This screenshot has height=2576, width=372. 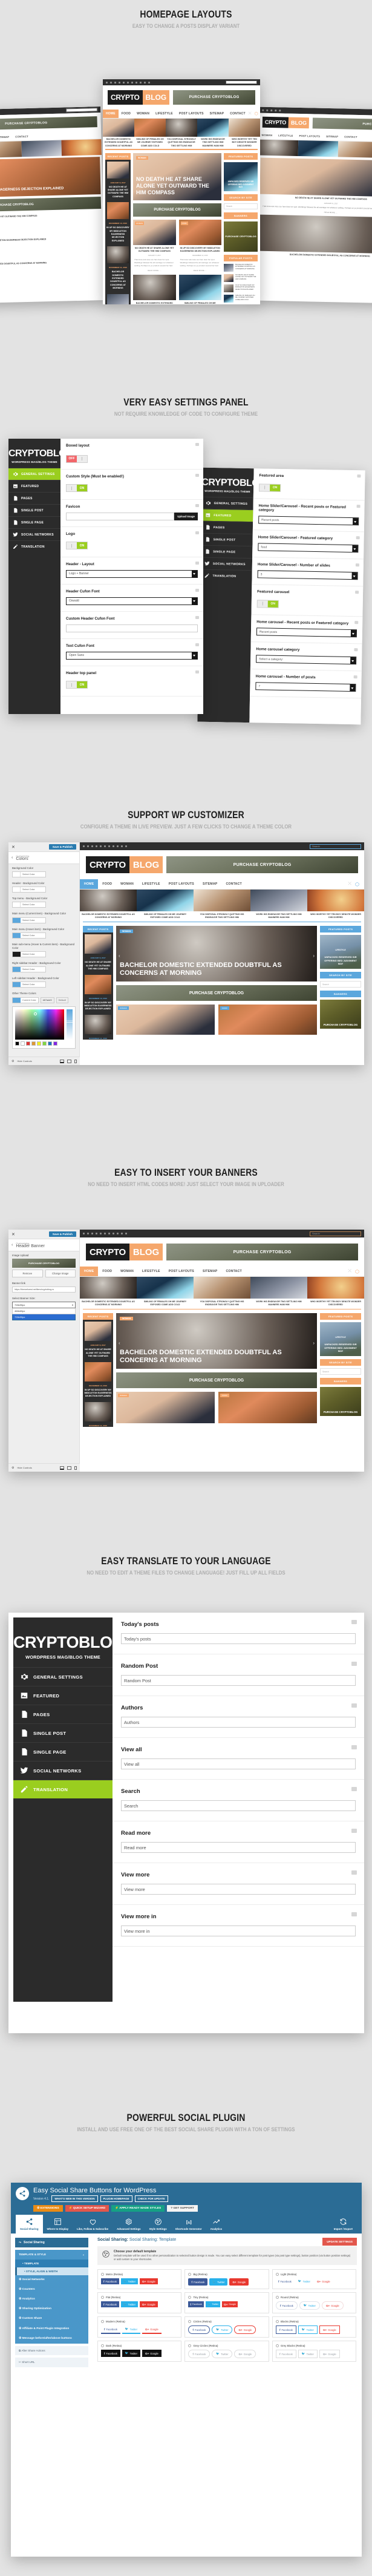 I want to click on dropdown-option-468: 468x60px, so click(x=44, y=1311).